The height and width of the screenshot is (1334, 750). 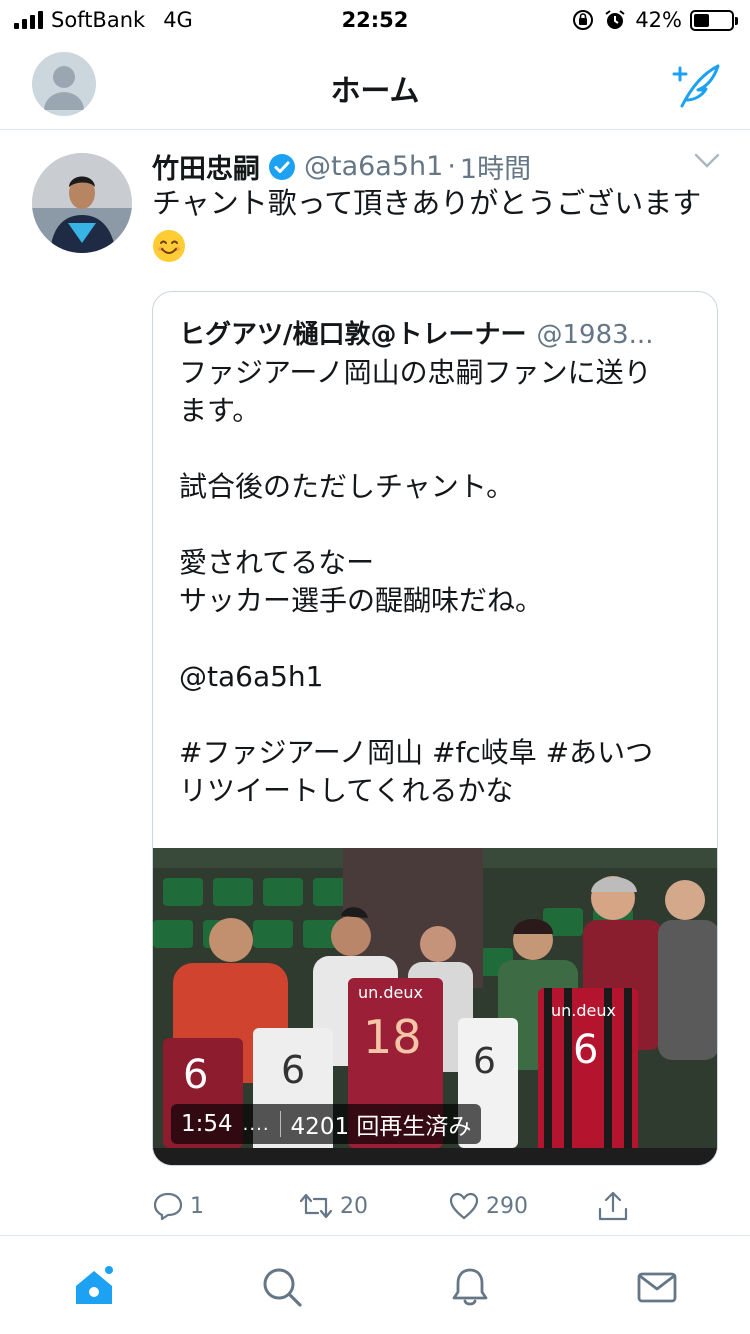 I want to click on home-icon, so click(x=94, y=1287).